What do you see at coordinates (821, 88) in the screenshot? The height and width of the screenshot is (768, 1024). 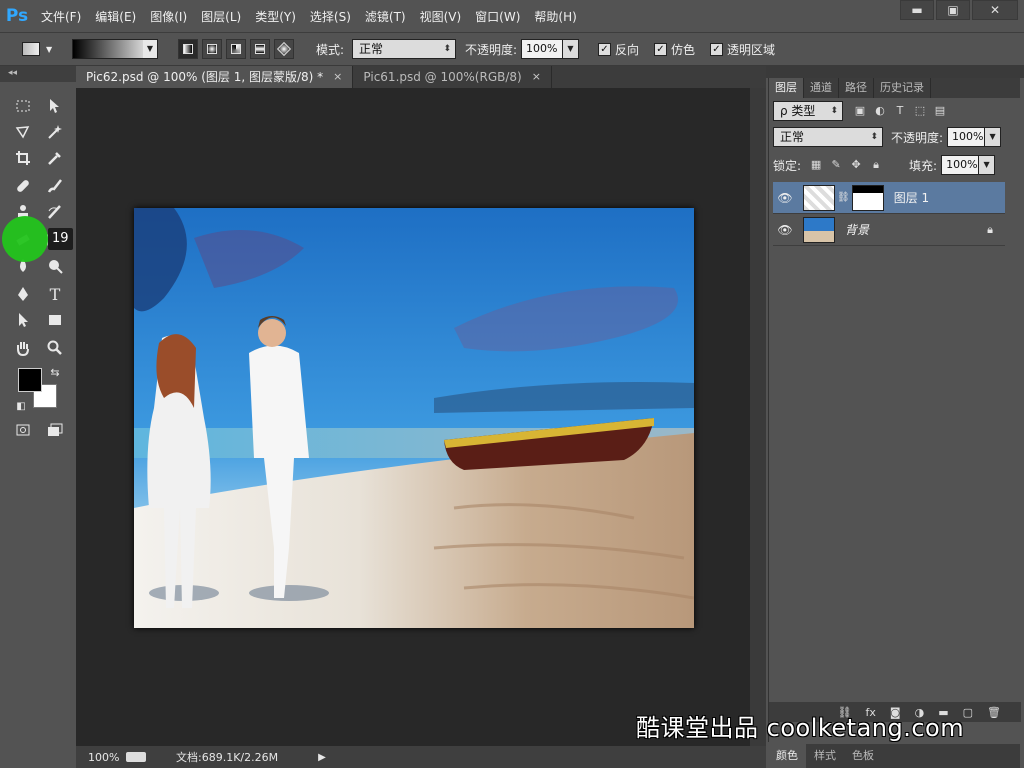 I see `tab-channels: 通道` at bounding box center [821, 88].